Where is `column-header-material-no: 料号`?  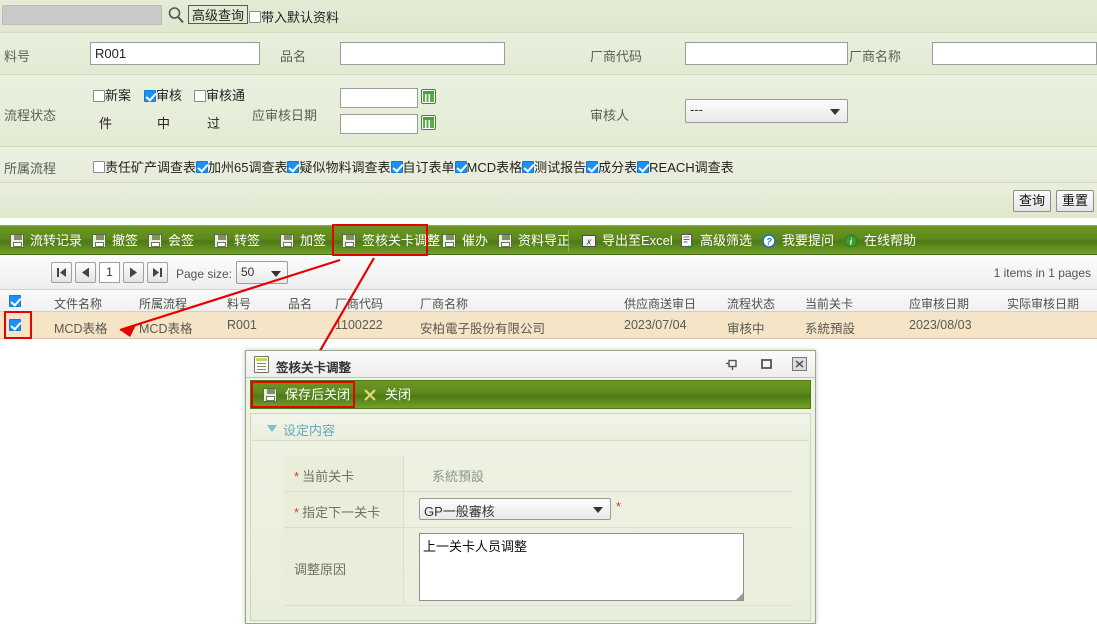 column-header-material-no: 料号 is located at coordinates (239, 303).